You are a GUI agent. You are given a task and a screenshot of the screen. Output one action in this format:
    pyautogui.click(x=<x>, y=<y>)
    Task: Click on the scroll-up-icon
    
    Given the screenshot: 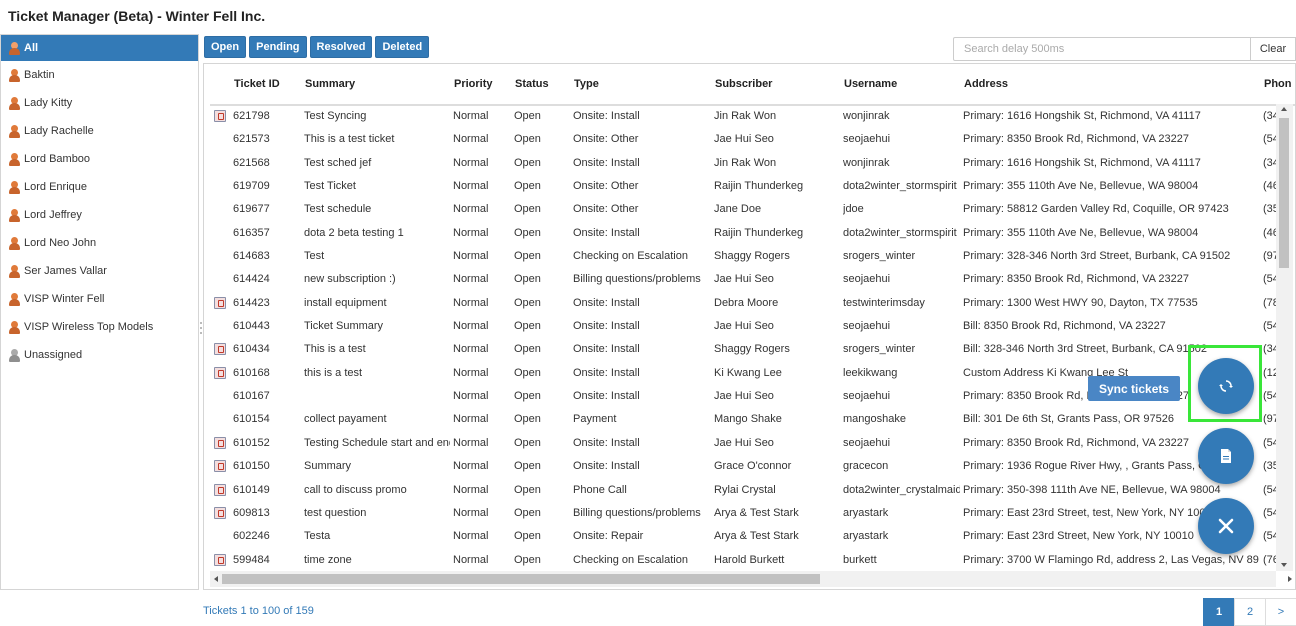 What is the action you would take?
    pyautogui.click(x=1284, y=109)
    